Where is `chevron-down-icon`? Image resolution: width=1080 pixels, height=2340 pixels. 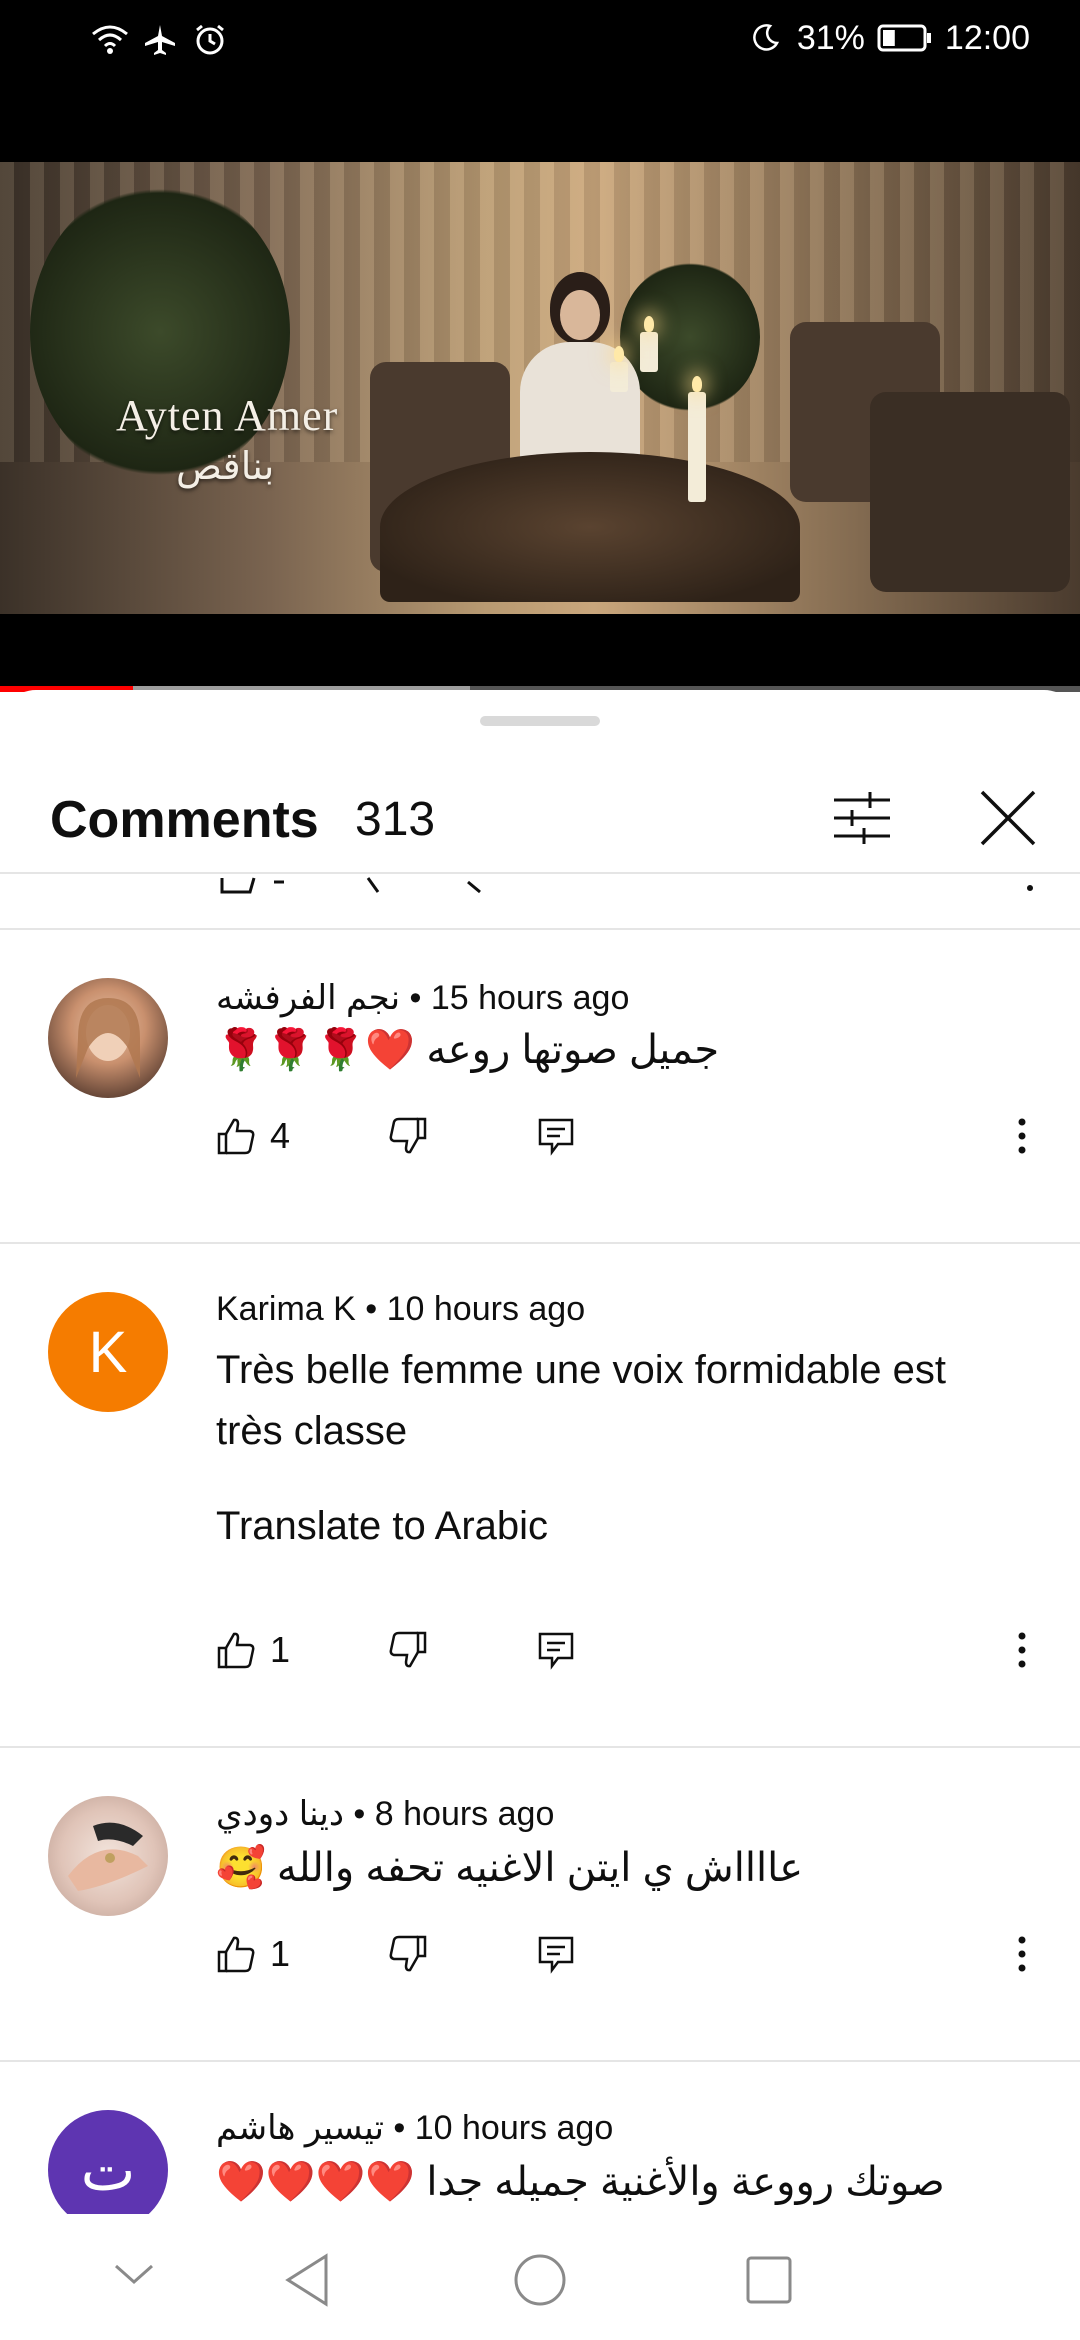 chevron-down-icon is located at coordinates (134, 2277).